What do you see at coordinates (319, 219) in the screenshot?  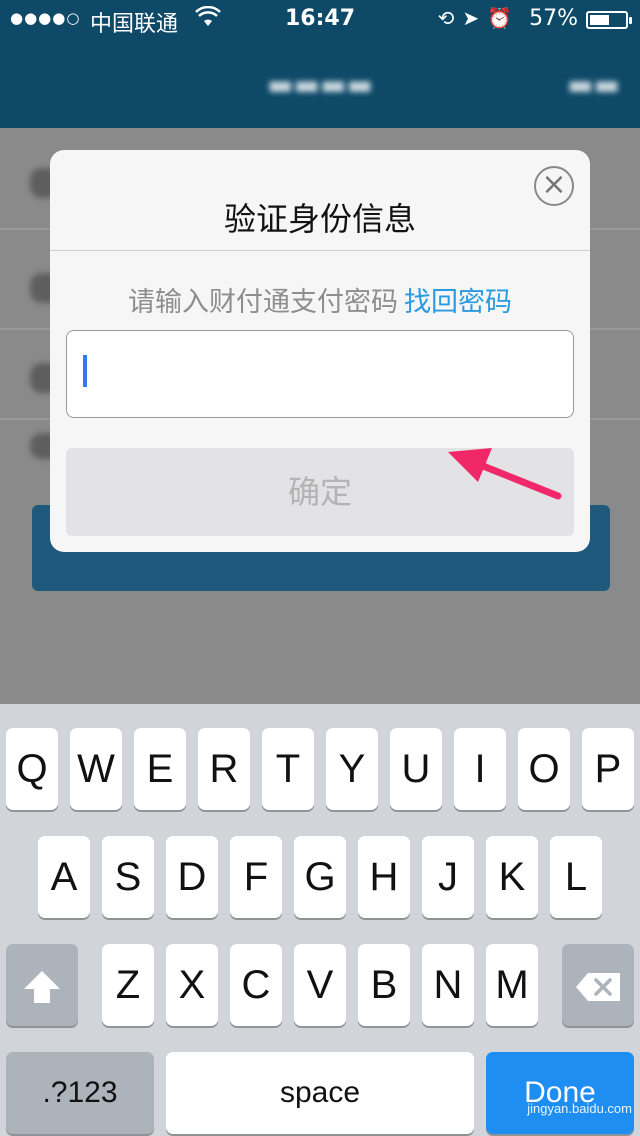 I see `dialog-title: 验证身份信息` at bounding box center [319, 219].